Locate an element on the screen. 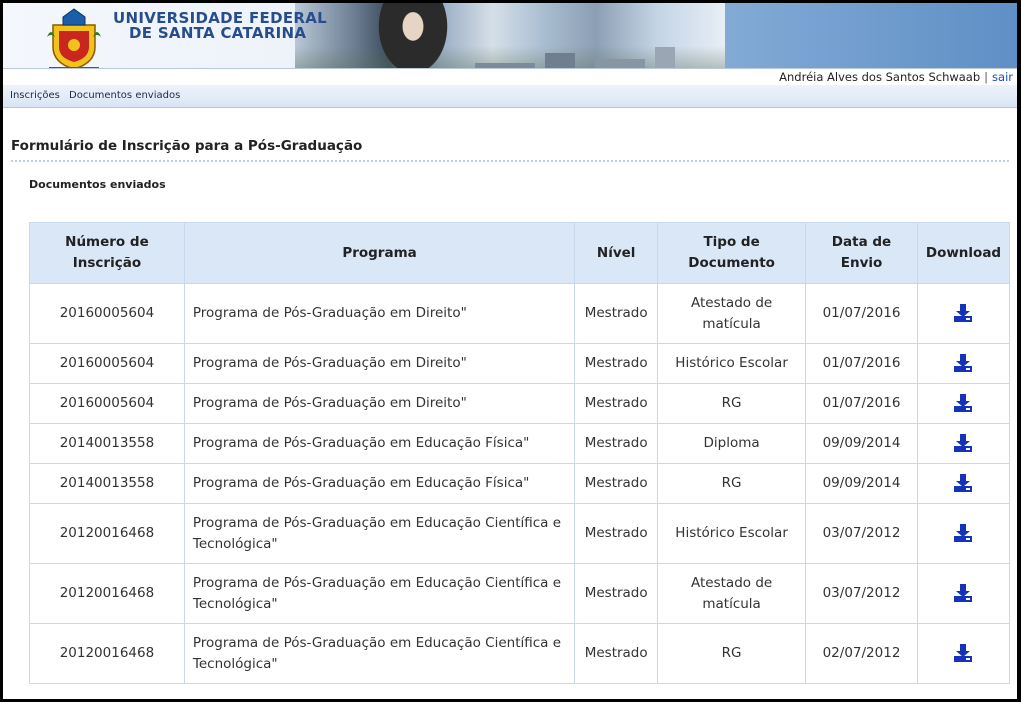  section-title: Documentos enviados is located at coordinates (97, 184).